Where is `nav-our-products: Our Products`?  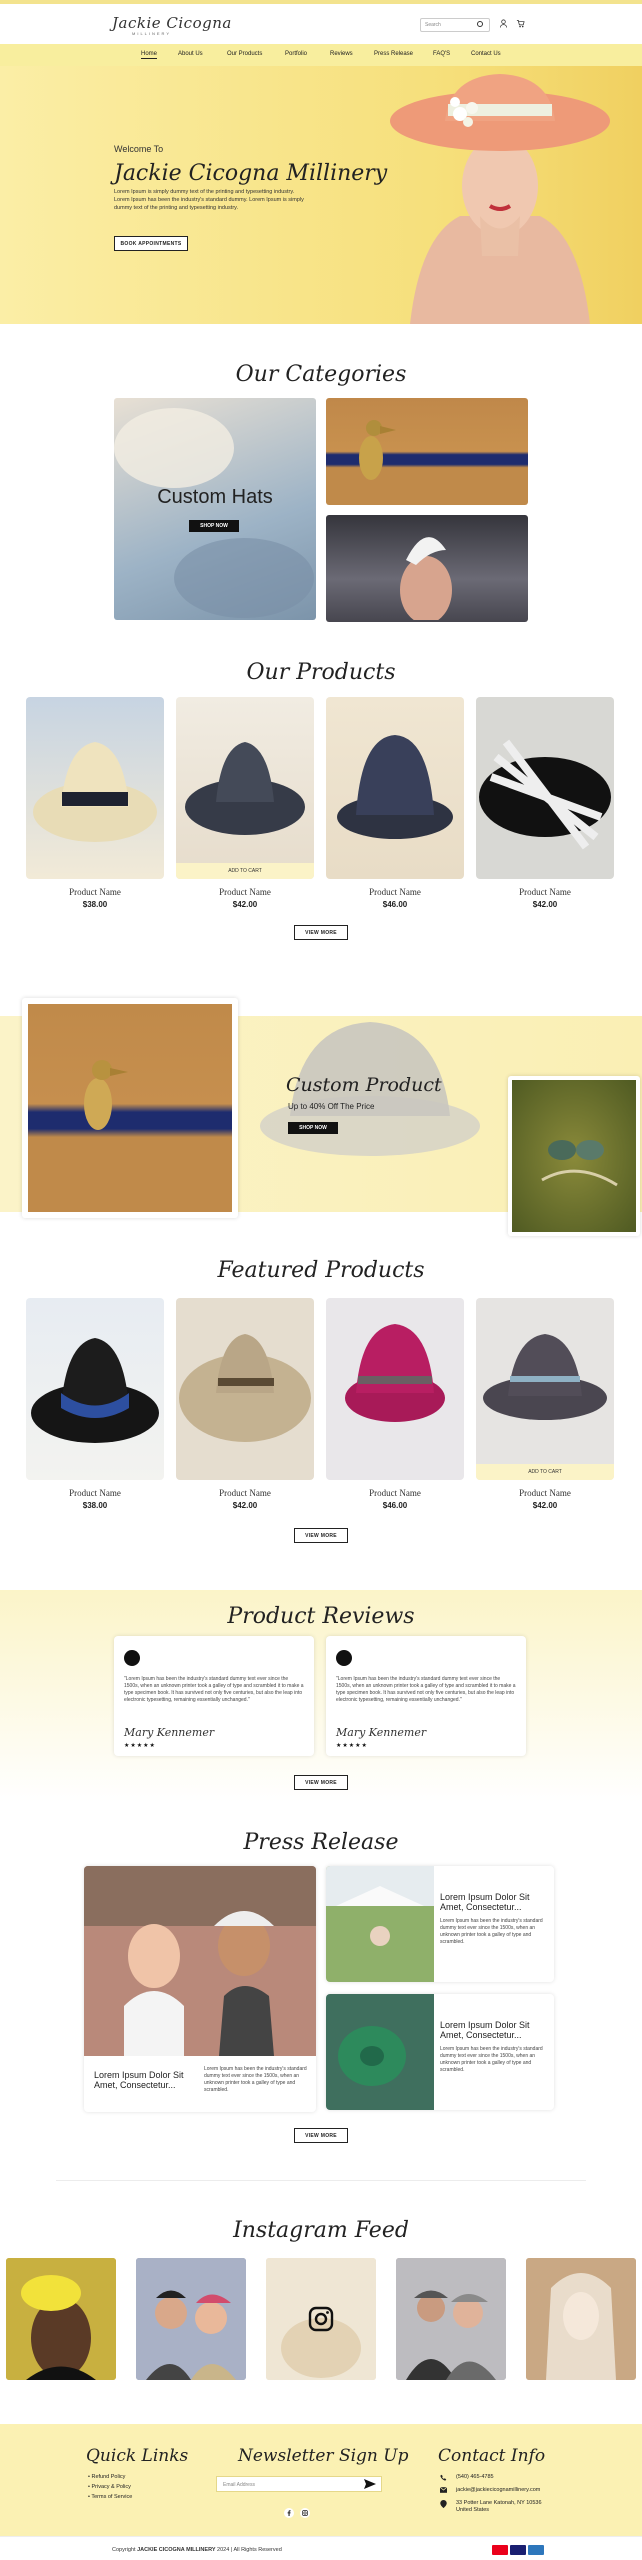
nav-our-products: Our Products is located at coordinates (244, 54).